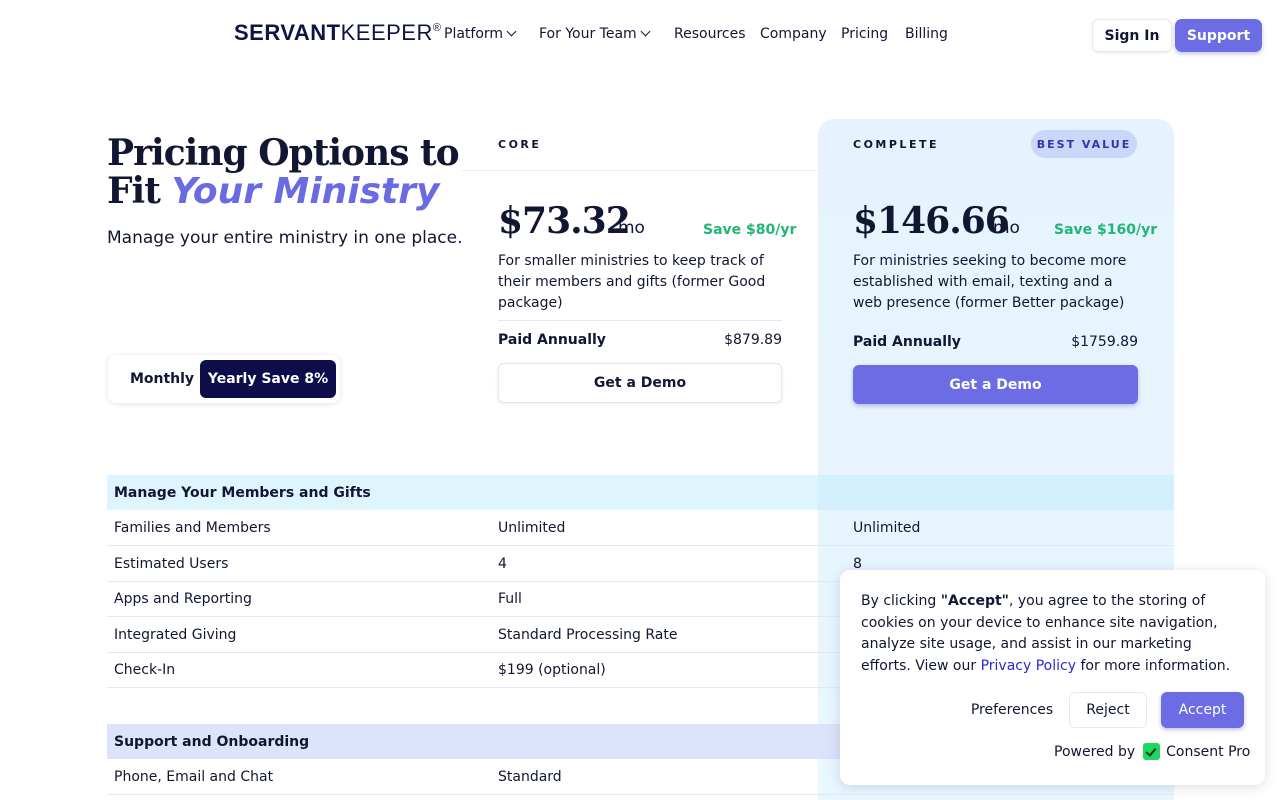 The width and height of the screenshot is (1280, 800). What do you see at coordinates (552, 670) in the screenshot?
I see `core-value: $199 (optional)` at bounding box center [552, 670].